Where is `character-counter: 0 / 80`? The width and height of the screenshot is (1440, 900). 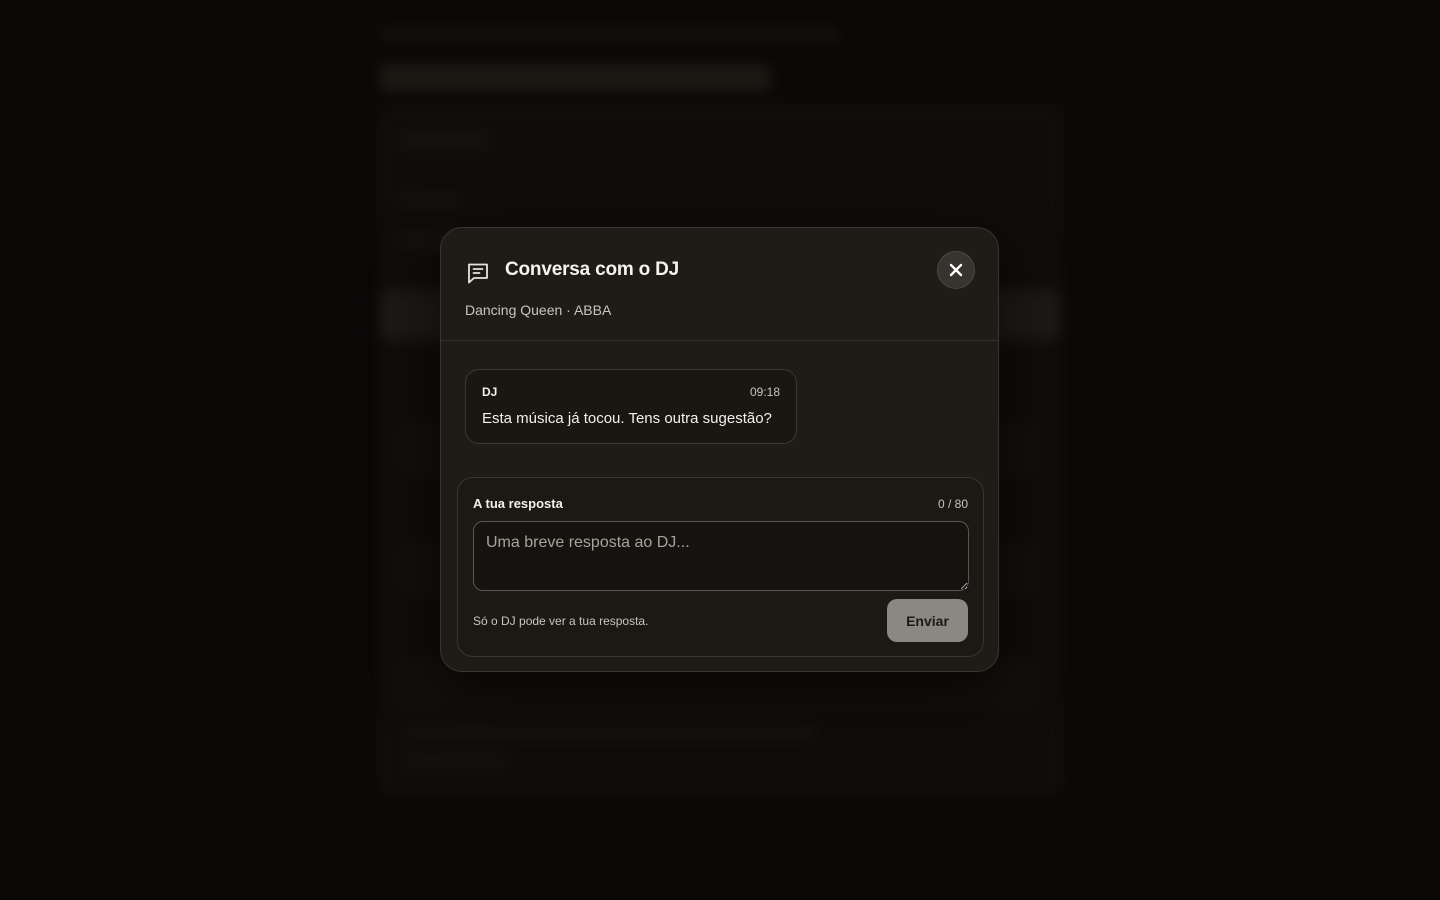
character-counter: 0 / 80 is located at coordinates (952, 504).